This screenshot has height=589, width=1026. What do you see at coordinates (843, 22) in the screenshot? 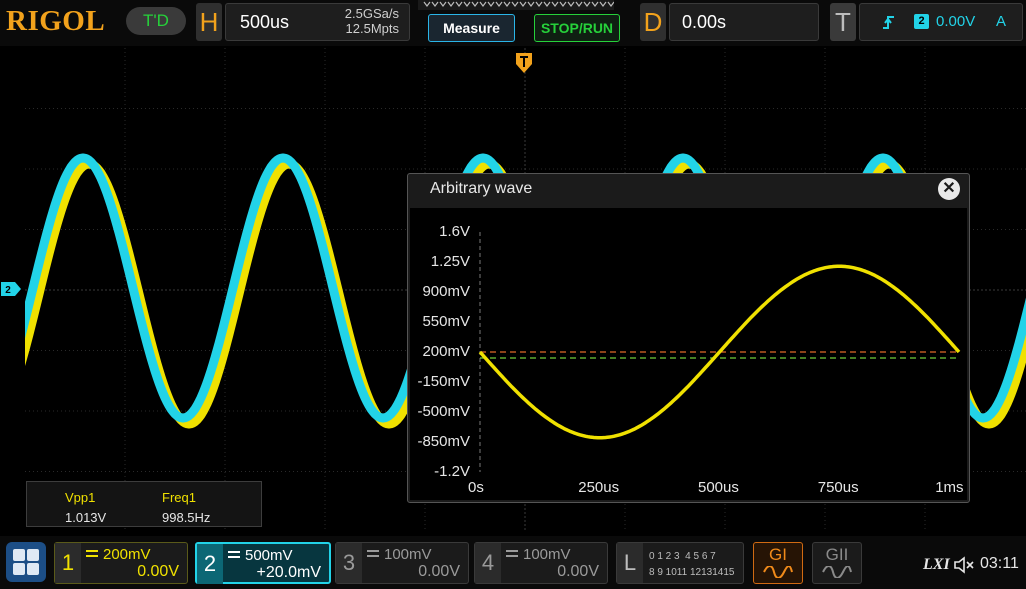
I see `trigger-label: T` at bounding box center [843, 22].